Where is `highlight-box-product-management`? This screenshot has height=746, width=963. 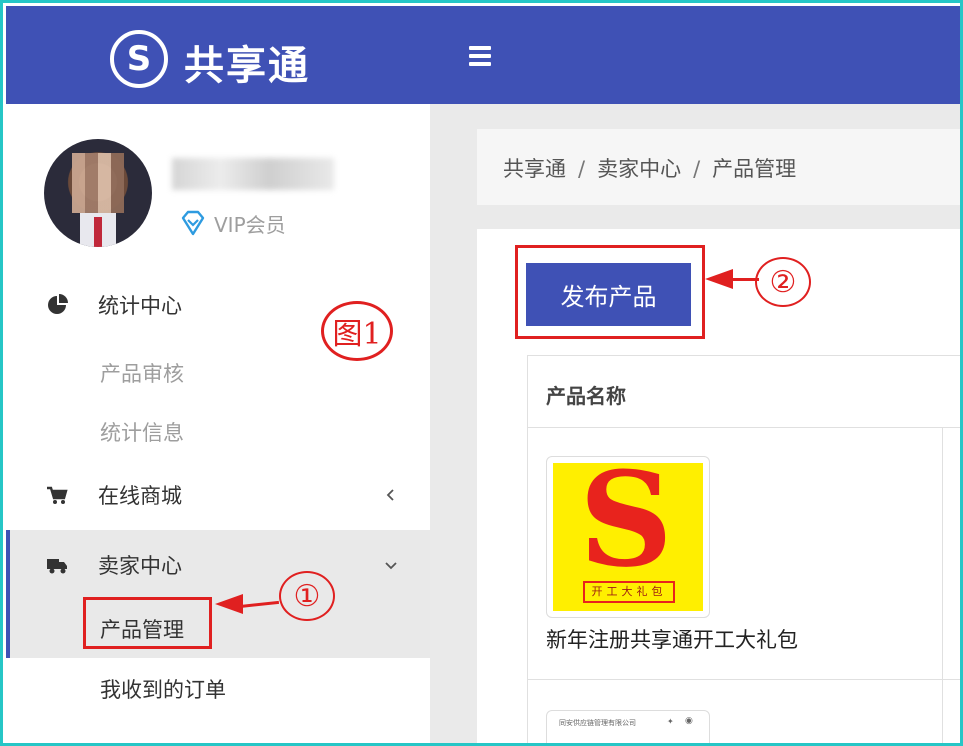 highlight-box-product-management is located at coordinates (147, 623).